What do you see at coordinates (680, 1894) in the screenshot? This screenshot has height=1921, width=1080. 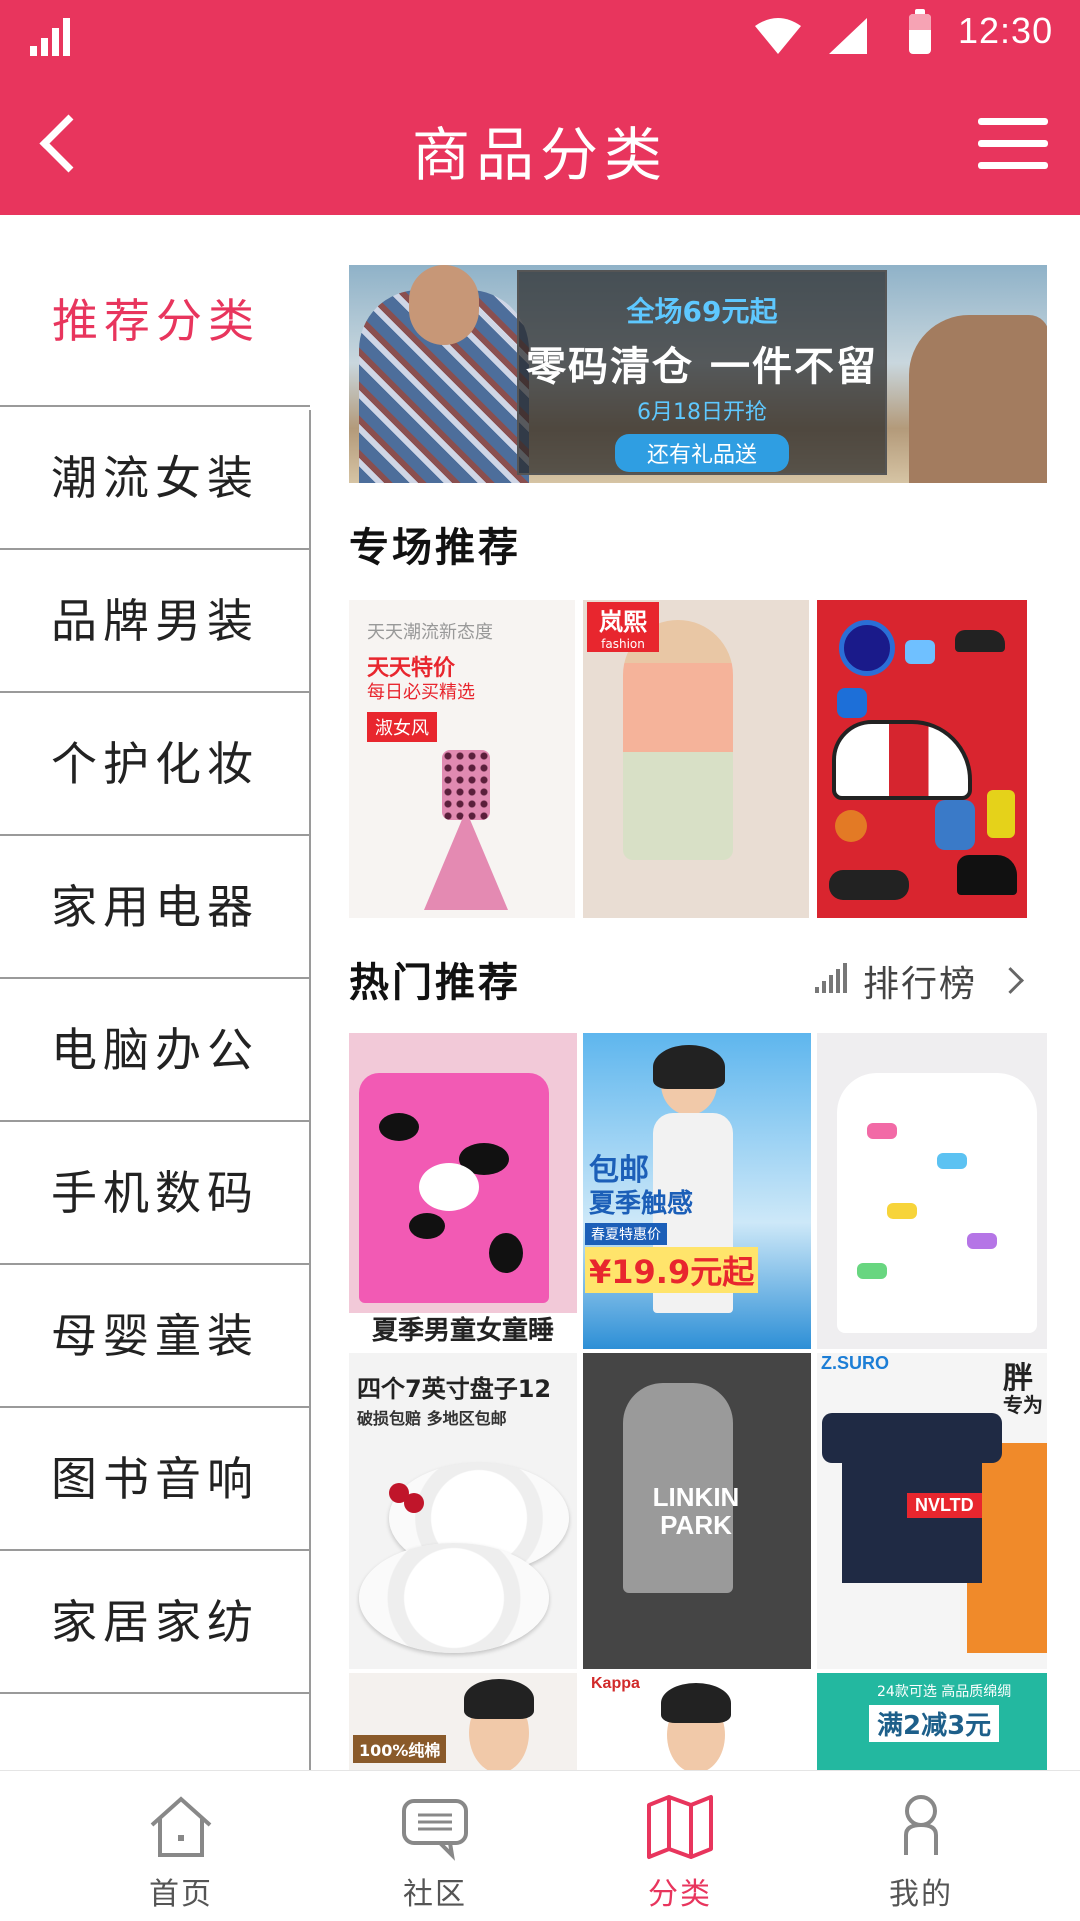 I see `tab-category-label: 分类` at bounding box center [680, 1894].